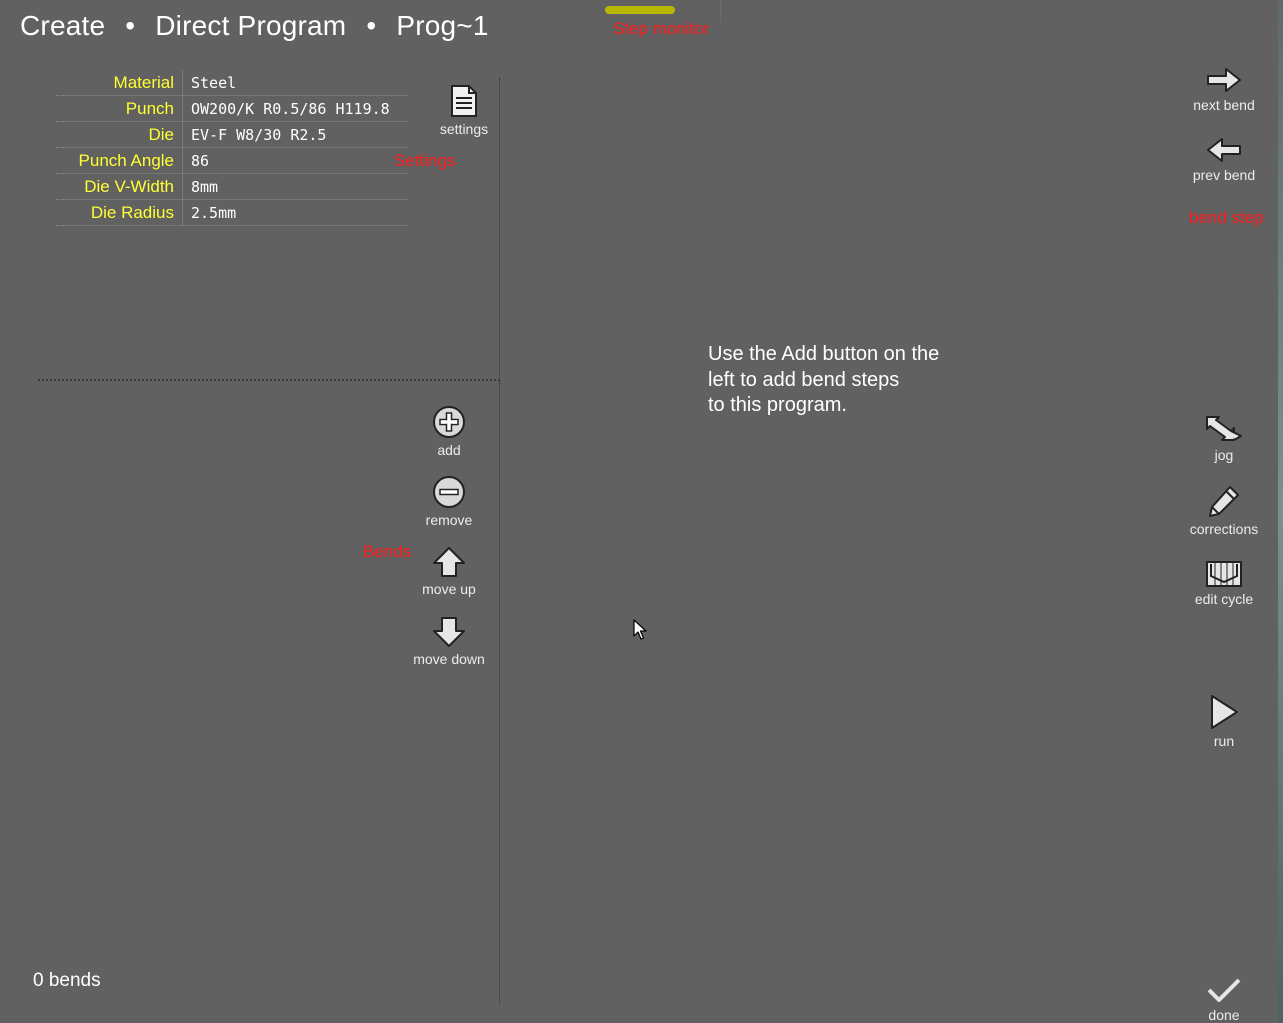  I want to click on hint-line: left to add bend steps, so click(804, 379).